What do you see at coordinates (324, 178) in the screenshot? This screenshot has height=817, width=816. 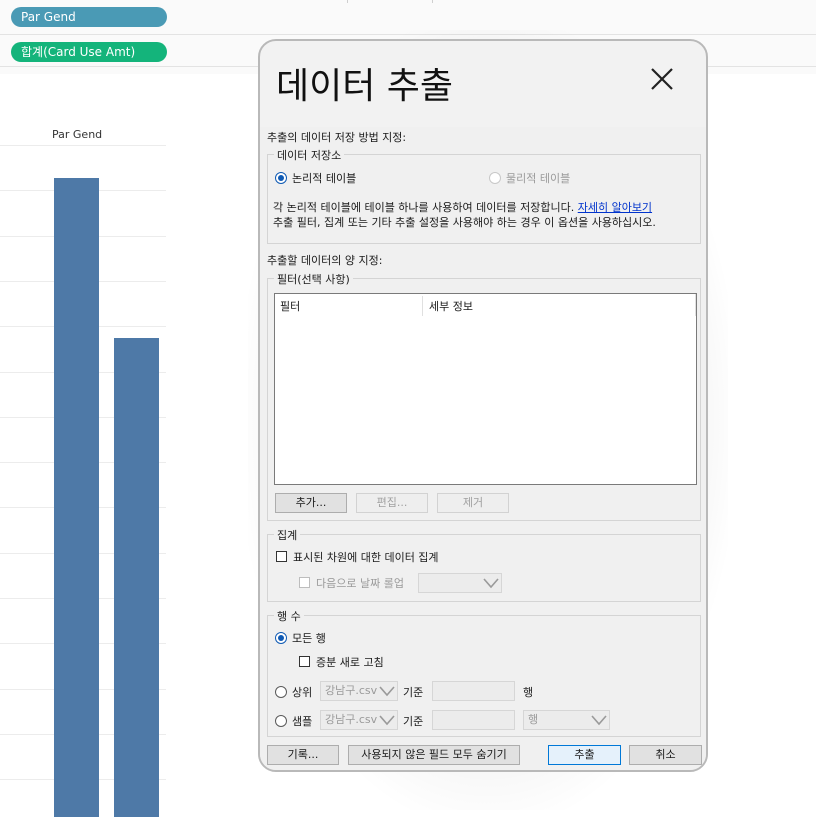 I see `radio-logical-label: 논리적 테이블` at bounding box center [324, 178].